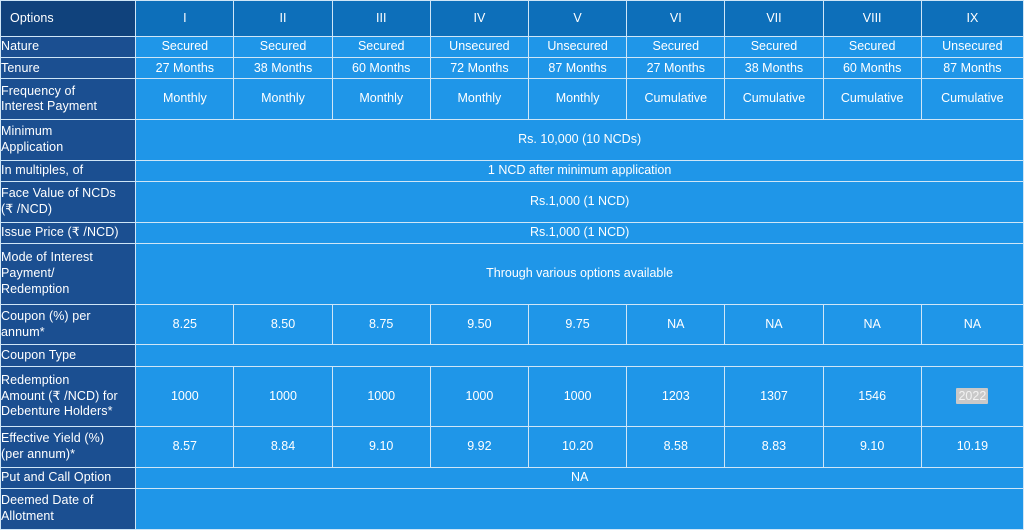  What do you see at coordinates (283, 324) in the screenshot?
I see `data-cell: 8.50` at bounding box center [283, 324].